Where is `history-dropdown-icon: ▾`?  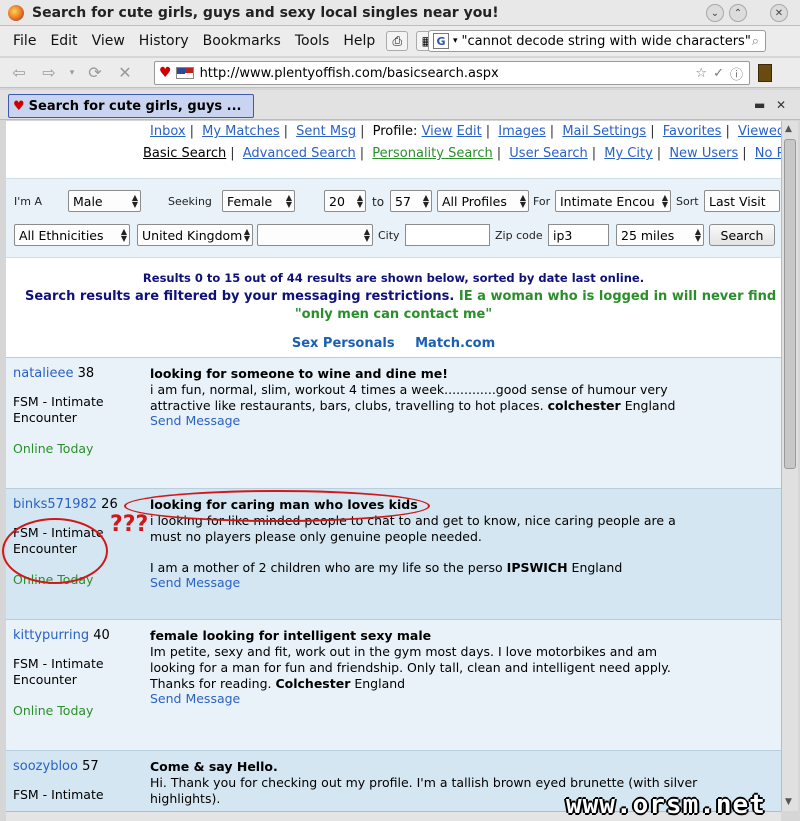
history-dropdown-icon: ▾ is located at coordinates (72, 73).